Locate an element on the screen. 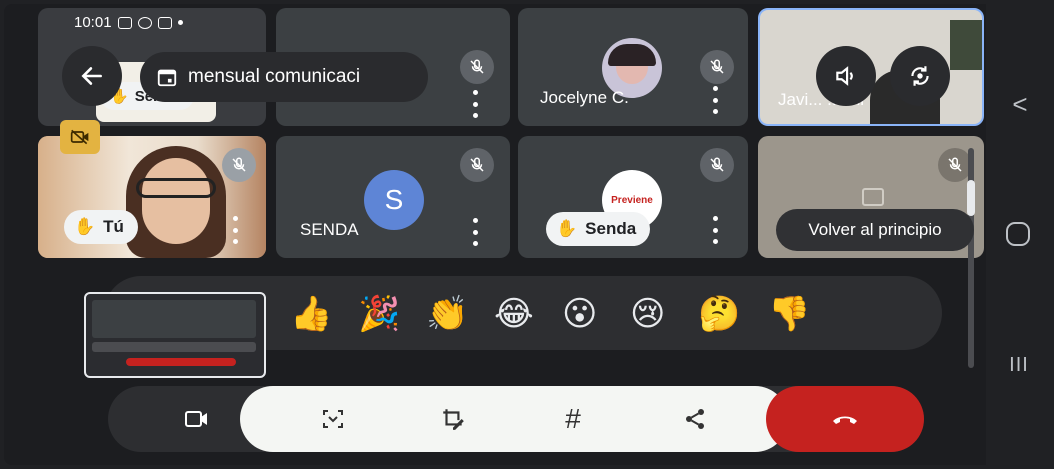 The image size is (1054, 469). meeting-title-bar: mensual comunicaci is located at coordinates (284, 77).